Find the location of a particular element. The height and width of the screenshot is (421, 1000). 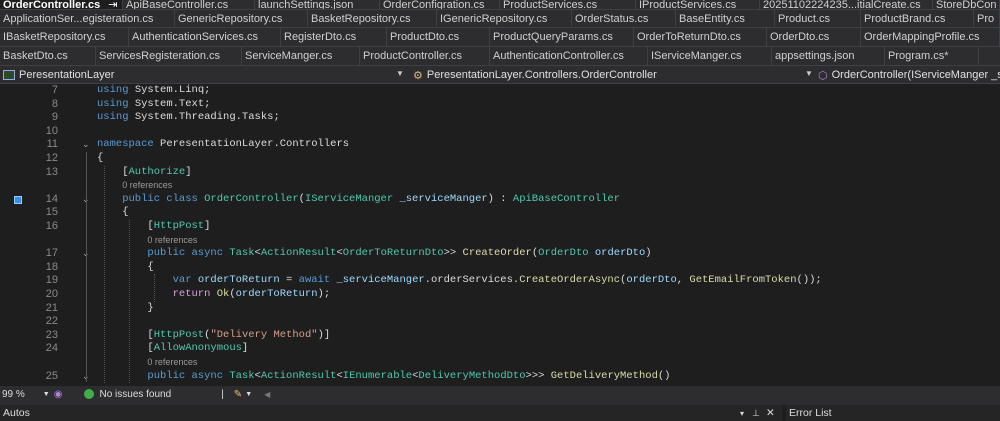

tab-label: ProductDto.cs is located at coordinates (425, 37).